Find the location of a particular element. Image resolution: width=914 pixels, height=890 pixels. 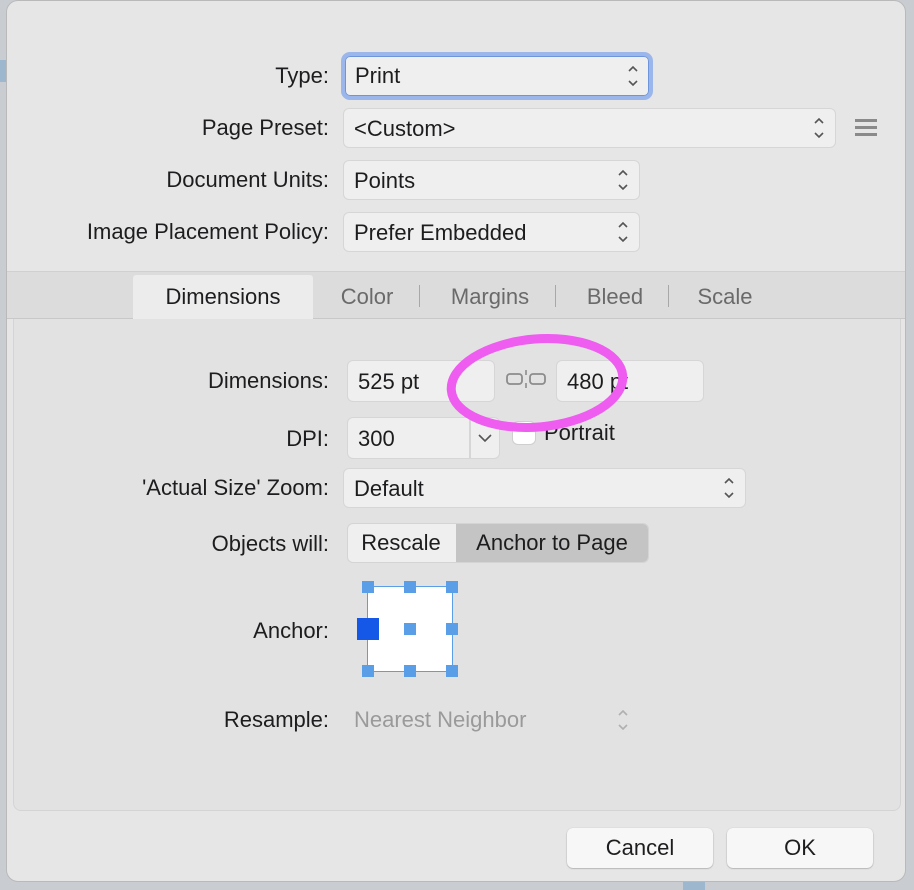

anchor-bottom-center is located at coordinates (410, 671).